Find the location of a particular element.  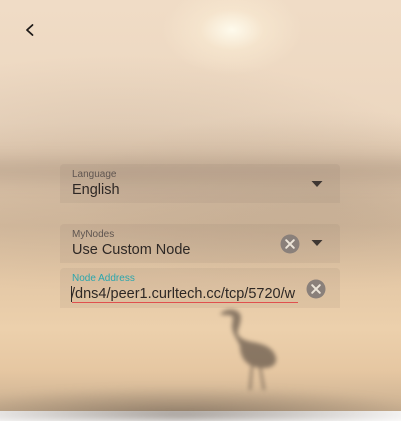

back-button is located at coordinates (30, 30).